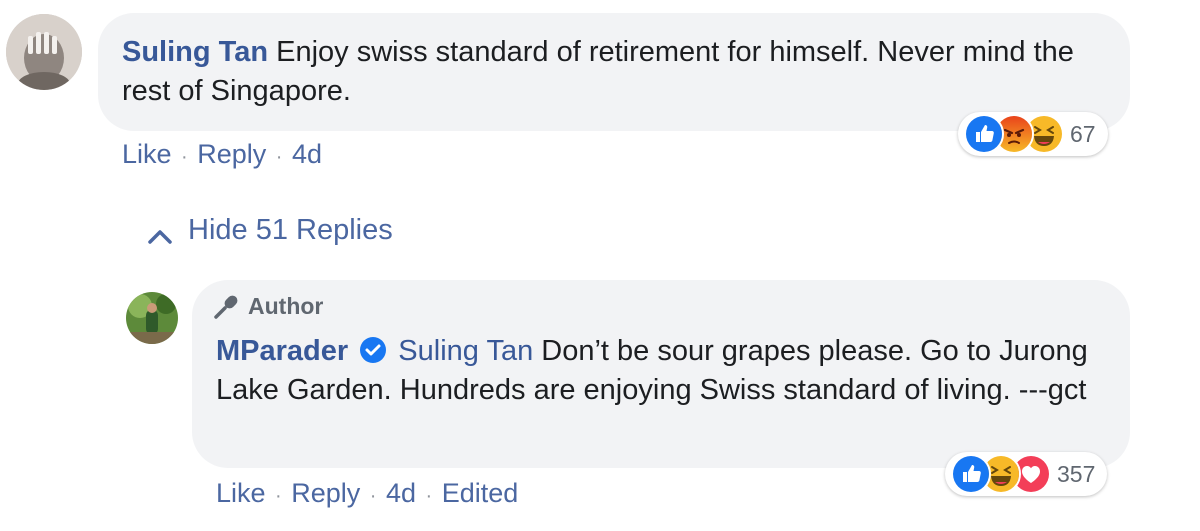 The image size is (1200, 531). I want to click on comment-actions: Like · Reply · 4d, so click(222, 154).